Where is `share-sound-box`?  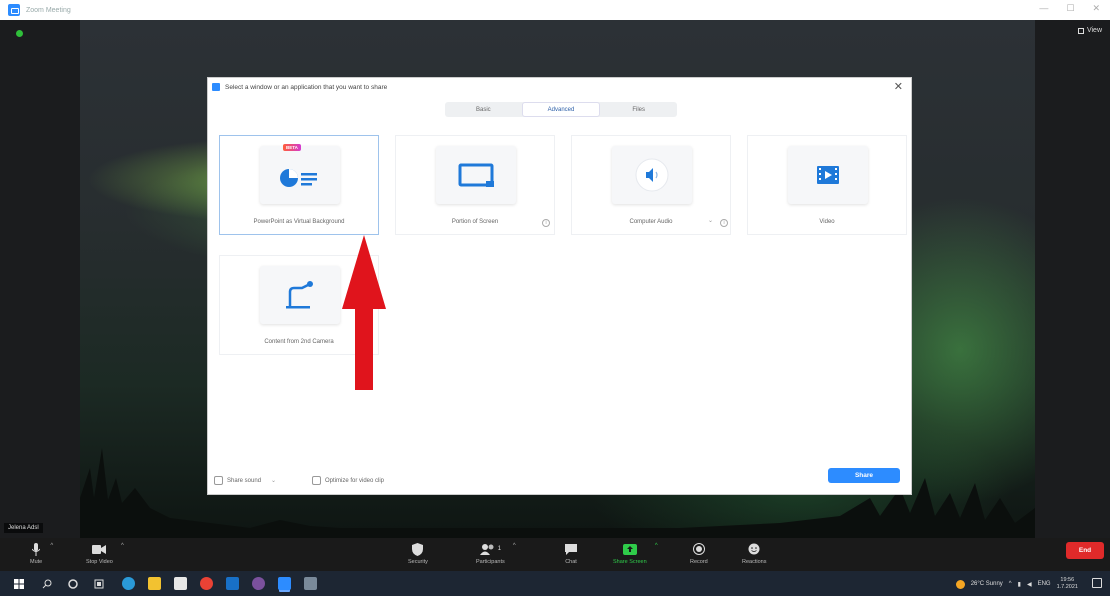
share-sound-box is located at coordinates (218, 480).